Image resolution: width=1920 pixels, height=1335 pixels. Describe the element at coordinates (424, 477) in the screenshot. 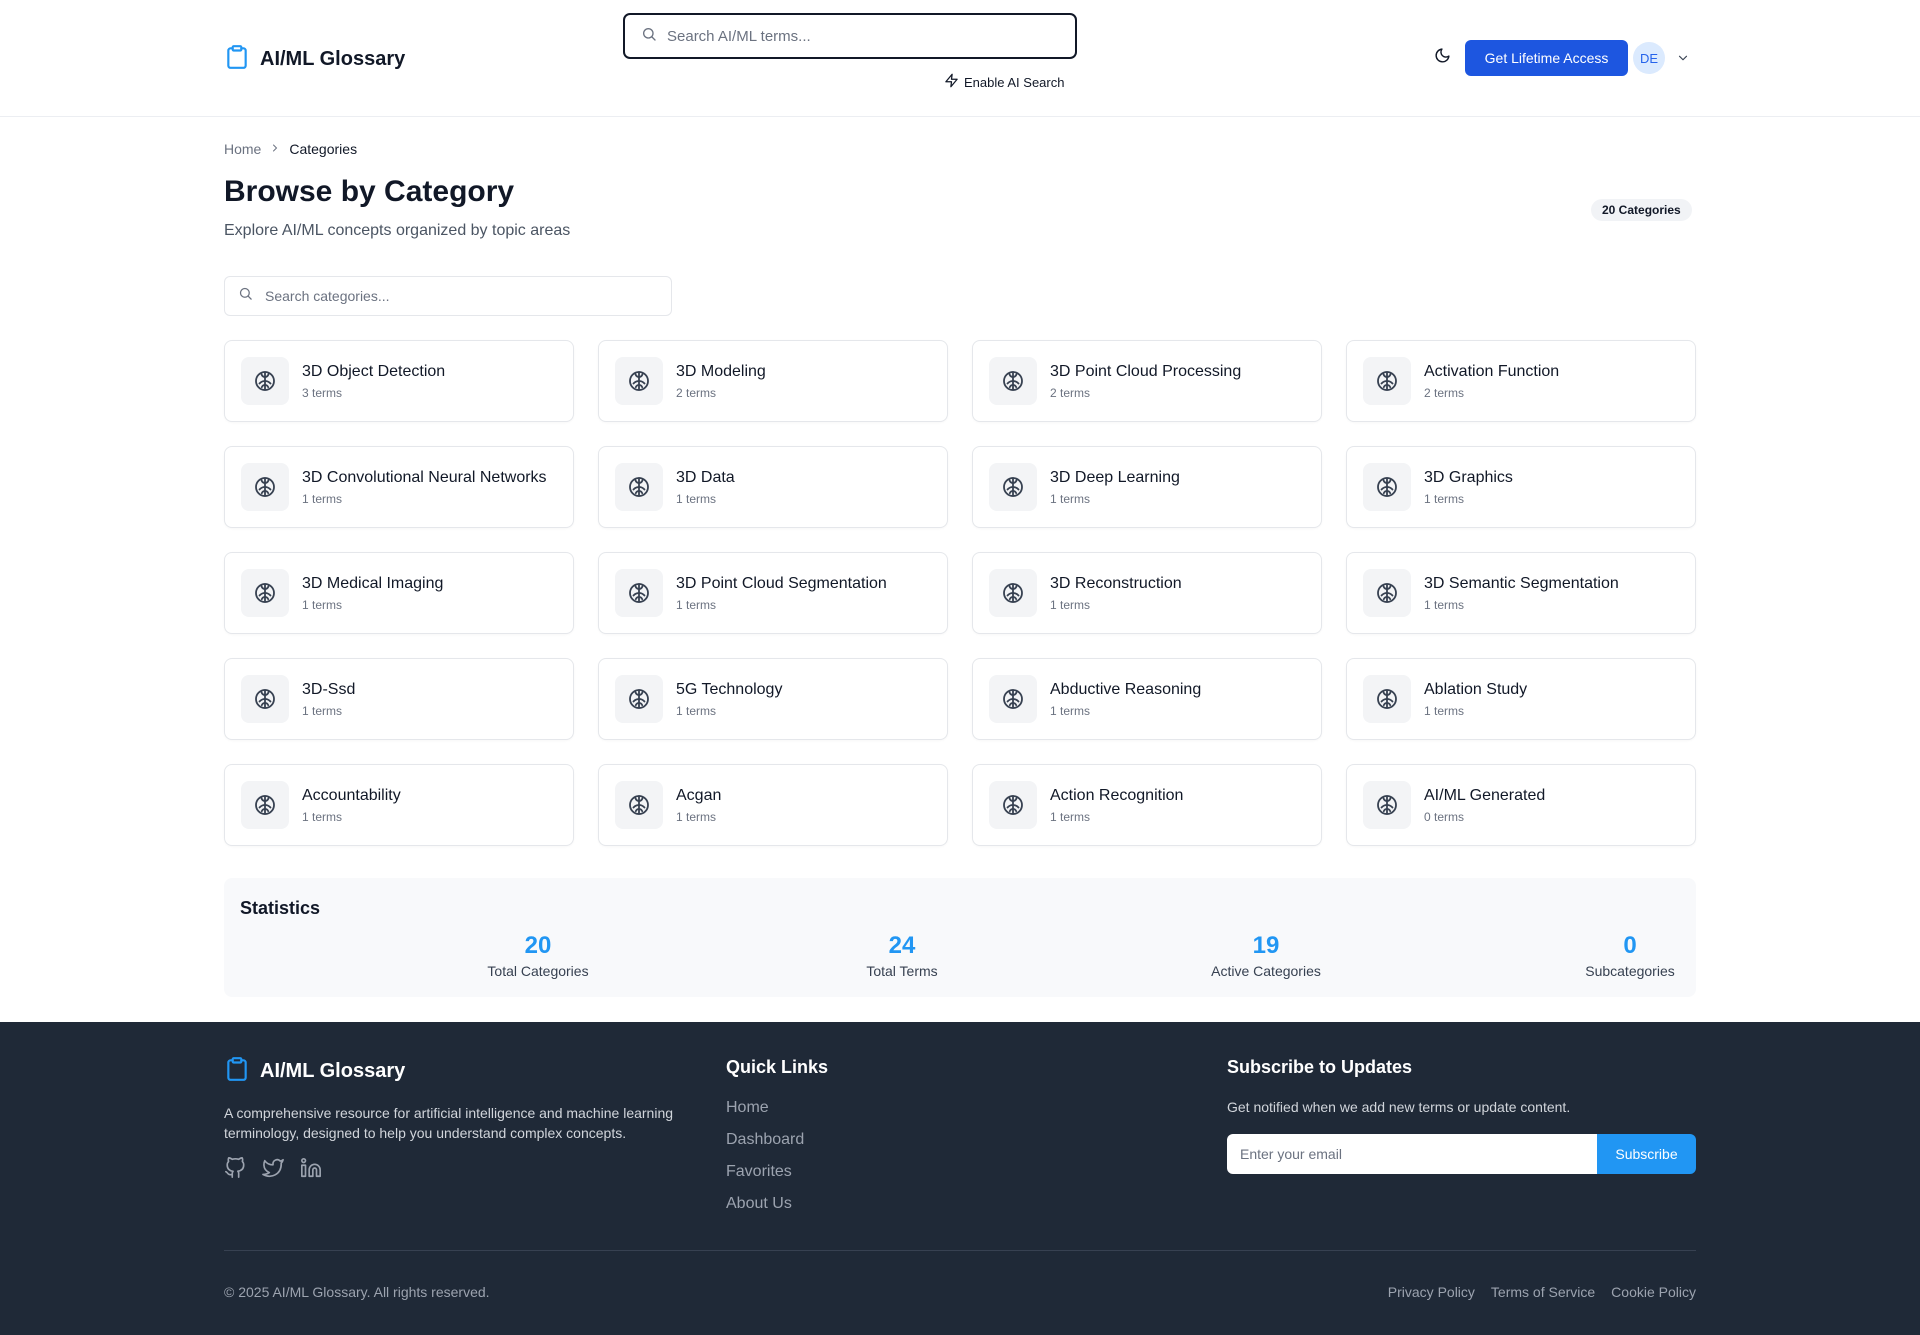

I see `category-name: 3D Convolutional Neural Networks` at that location.